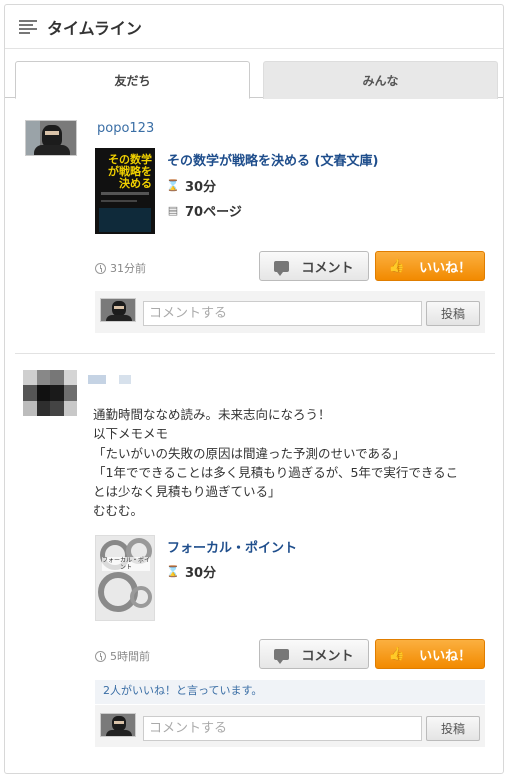  Describe the element at coordinates (254, 27) in the screenshot. I see `timeline-header: タイムライン` at that location.